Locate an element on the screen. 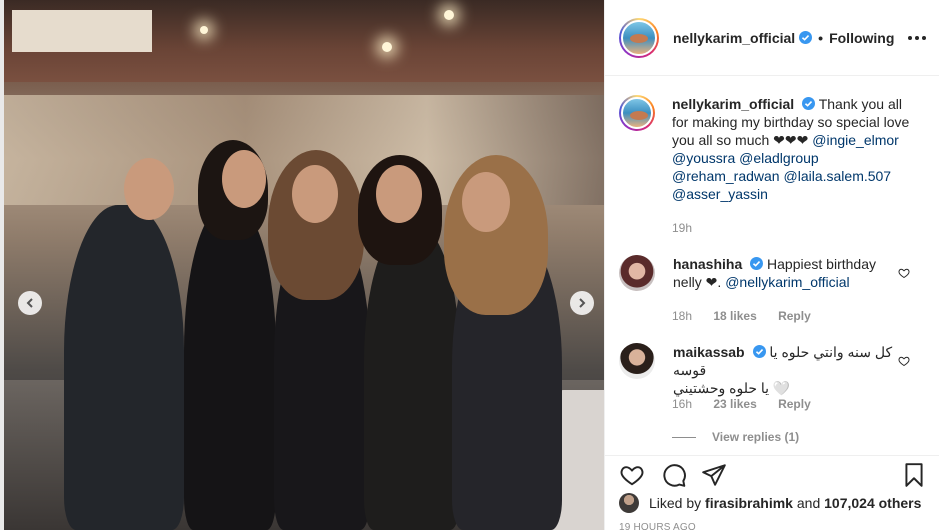 The image size is (939, 530). mention-link: @laila.salem.507 is located at coordinates (838, 176).